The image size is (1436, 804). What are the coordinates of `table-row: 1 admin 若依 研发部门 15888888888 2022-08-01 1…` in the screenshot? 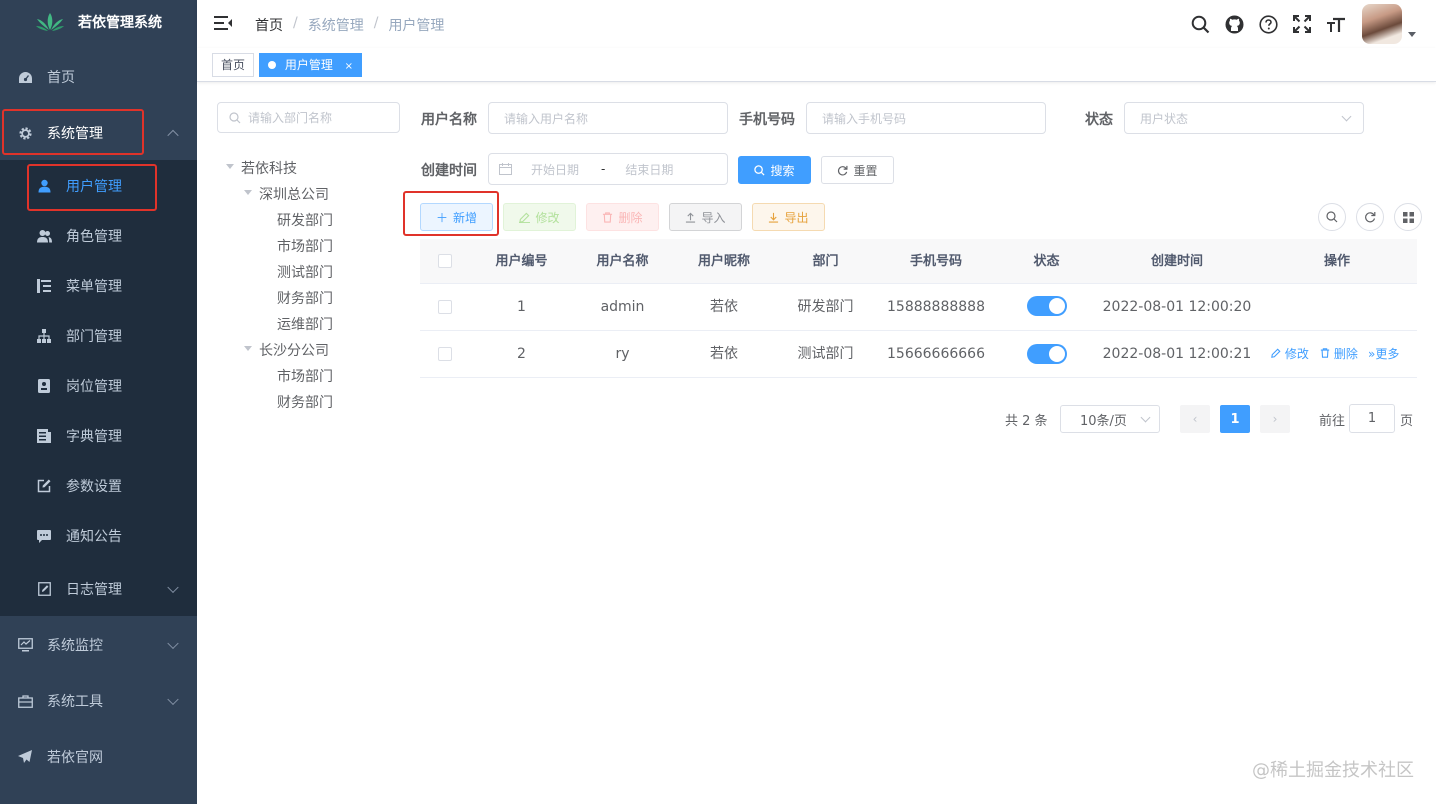 It's located at (918, 307).